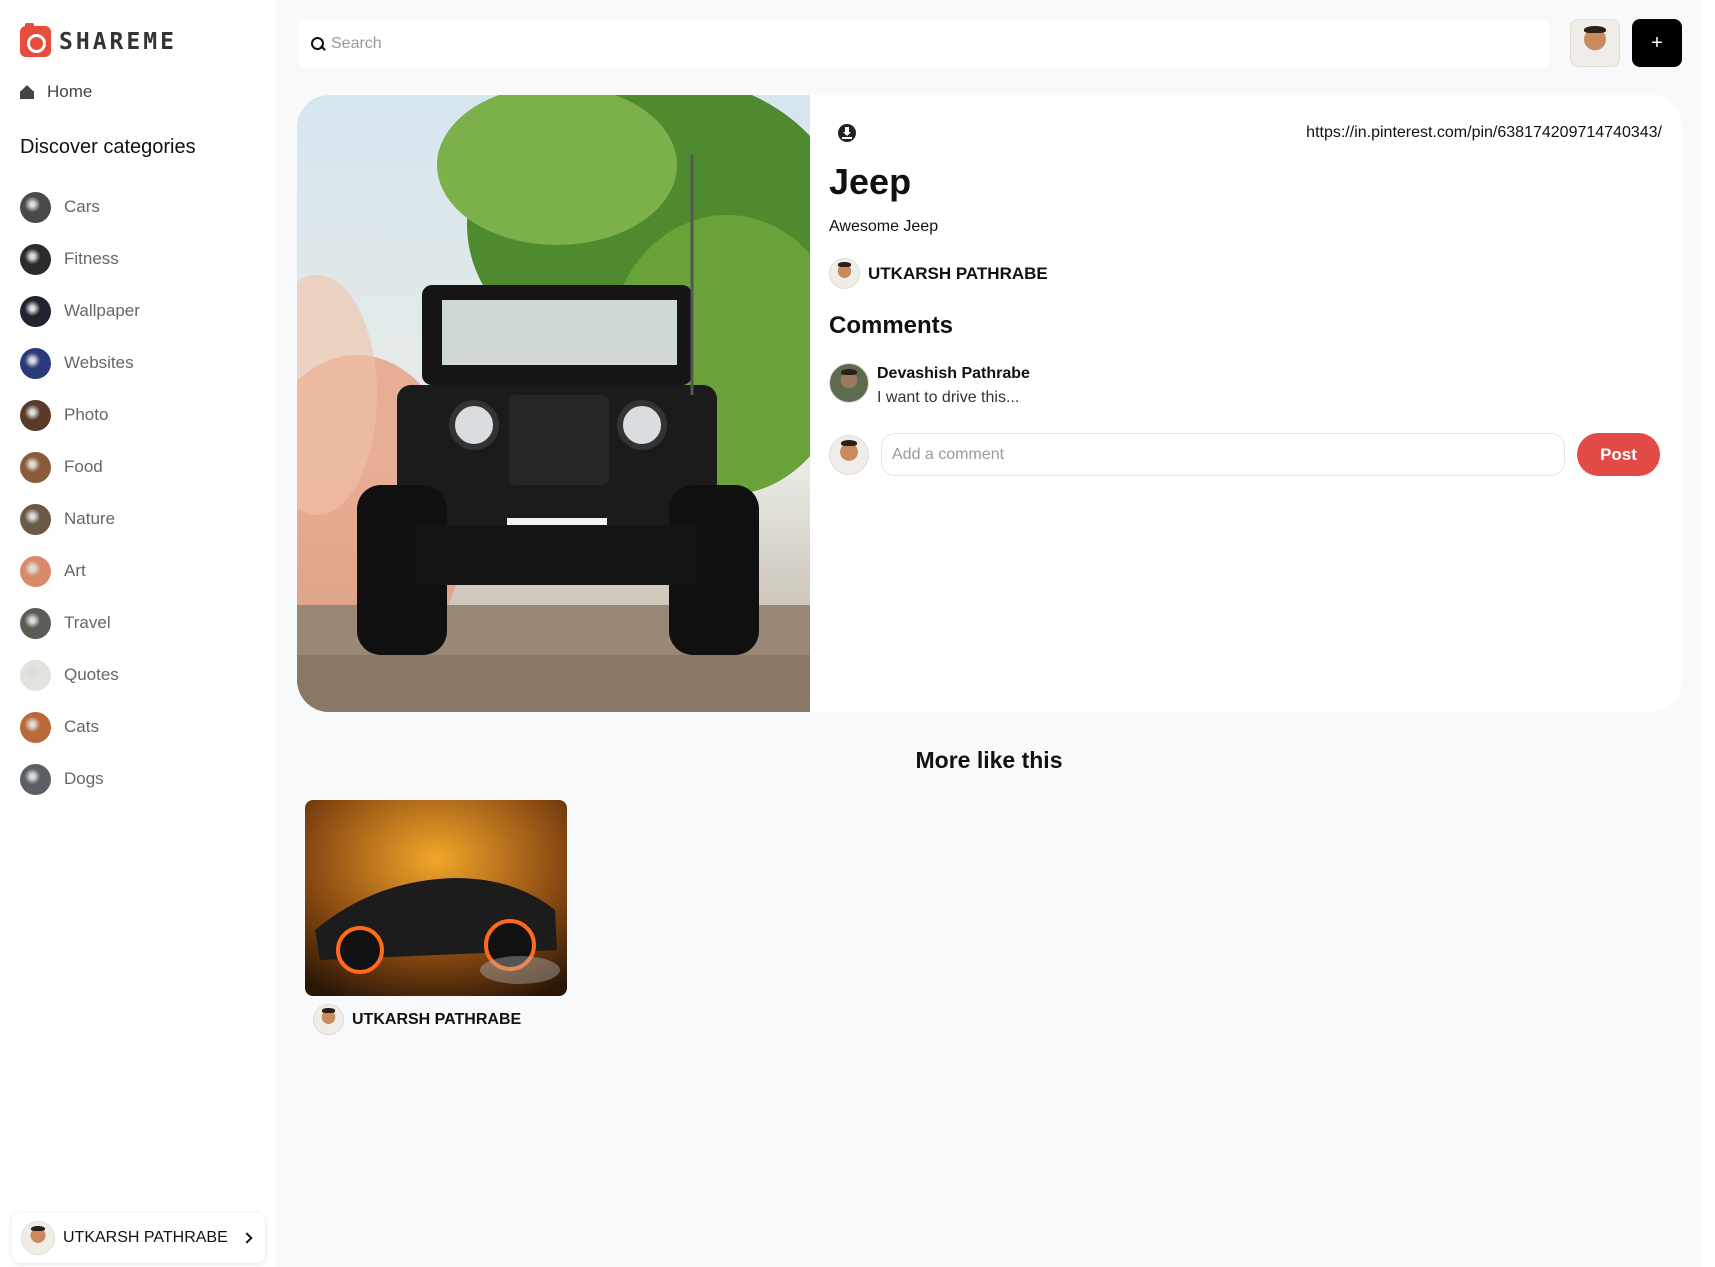 The image size is (1715, 1267). Describe the element at coordinates (90, 518) in the screenshot. I see `sidebar-item-label: Nature` at that location.